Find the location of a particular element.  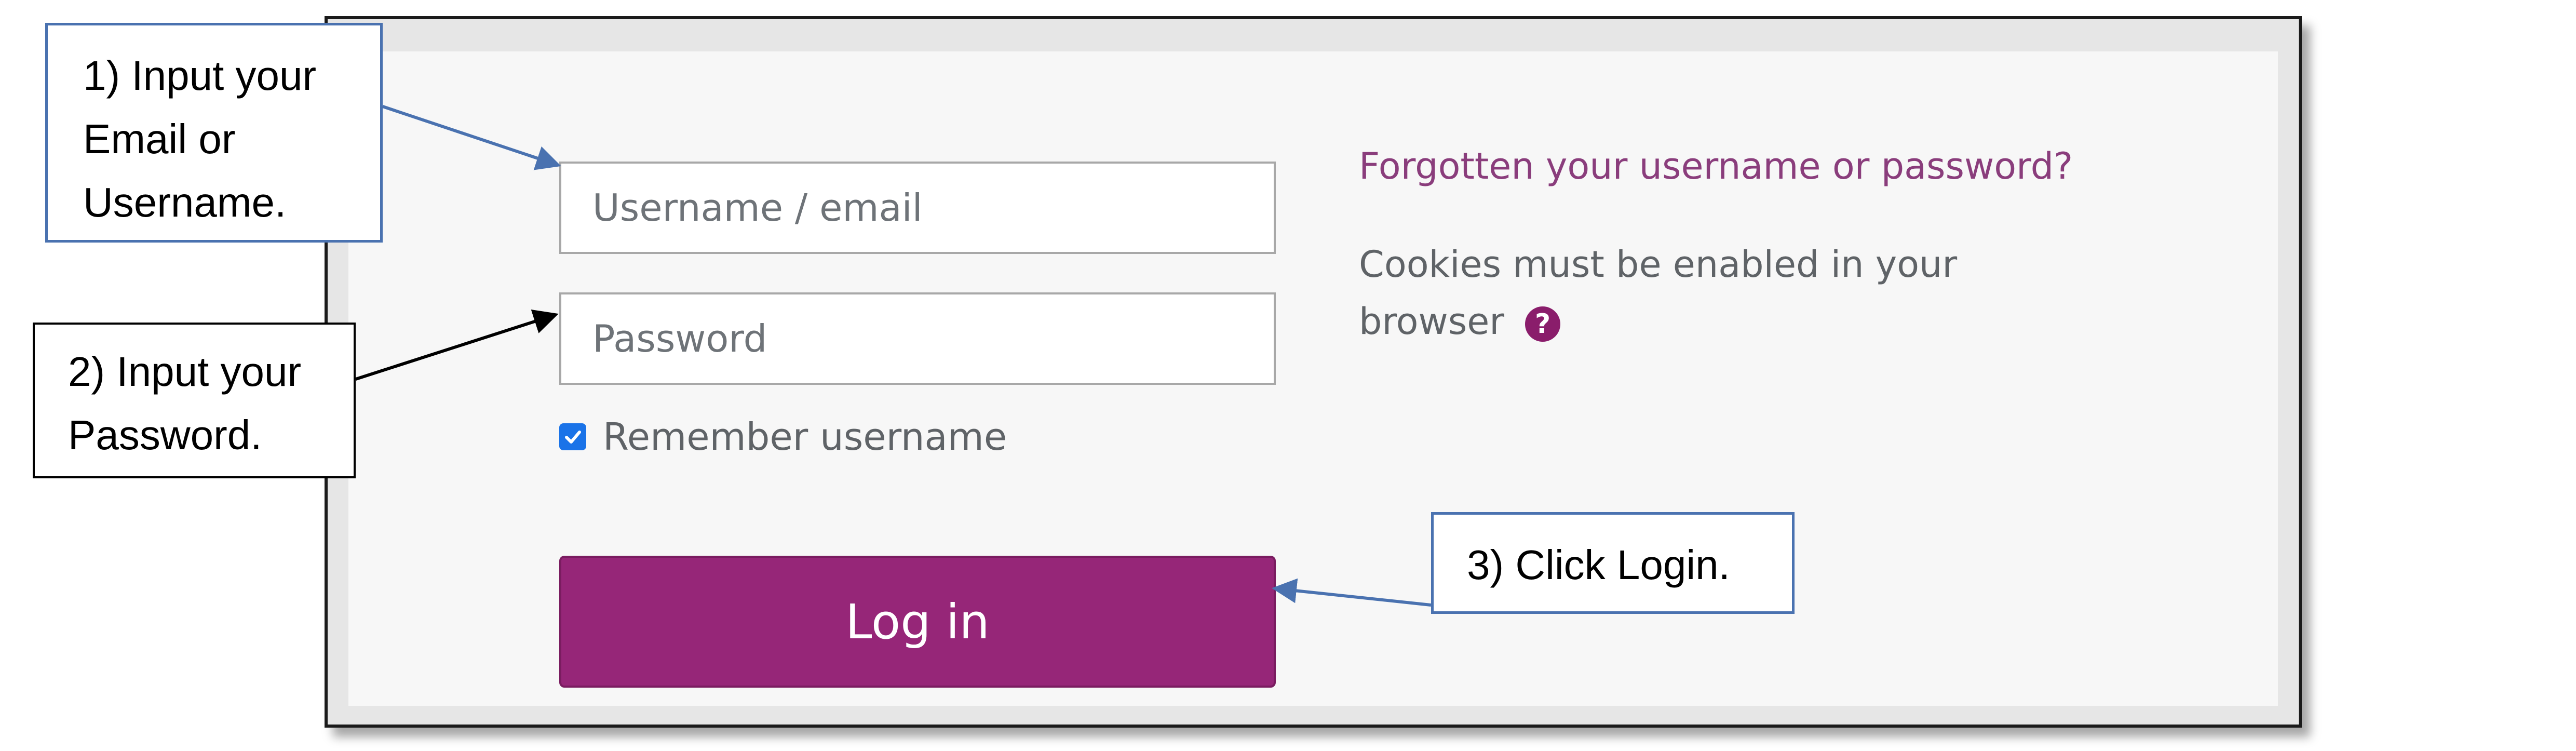

arrow-to-username is located at coordinates (471, 138).